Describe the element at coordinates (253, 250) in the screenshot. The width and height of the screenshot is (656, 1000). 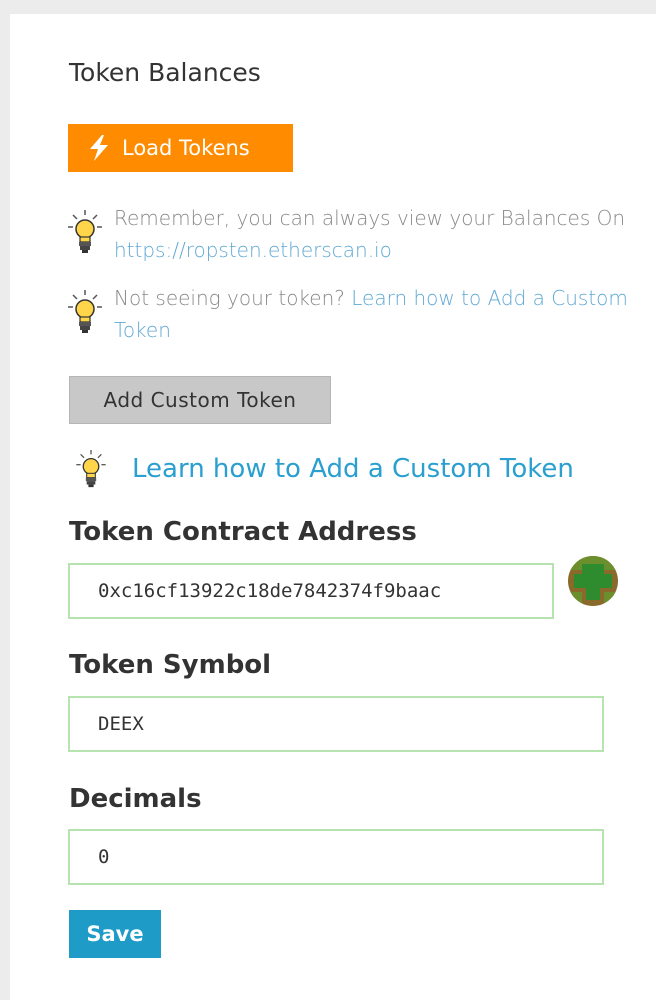
I see `etherscan-link: https://ropsten.etherscan.io` at that location.